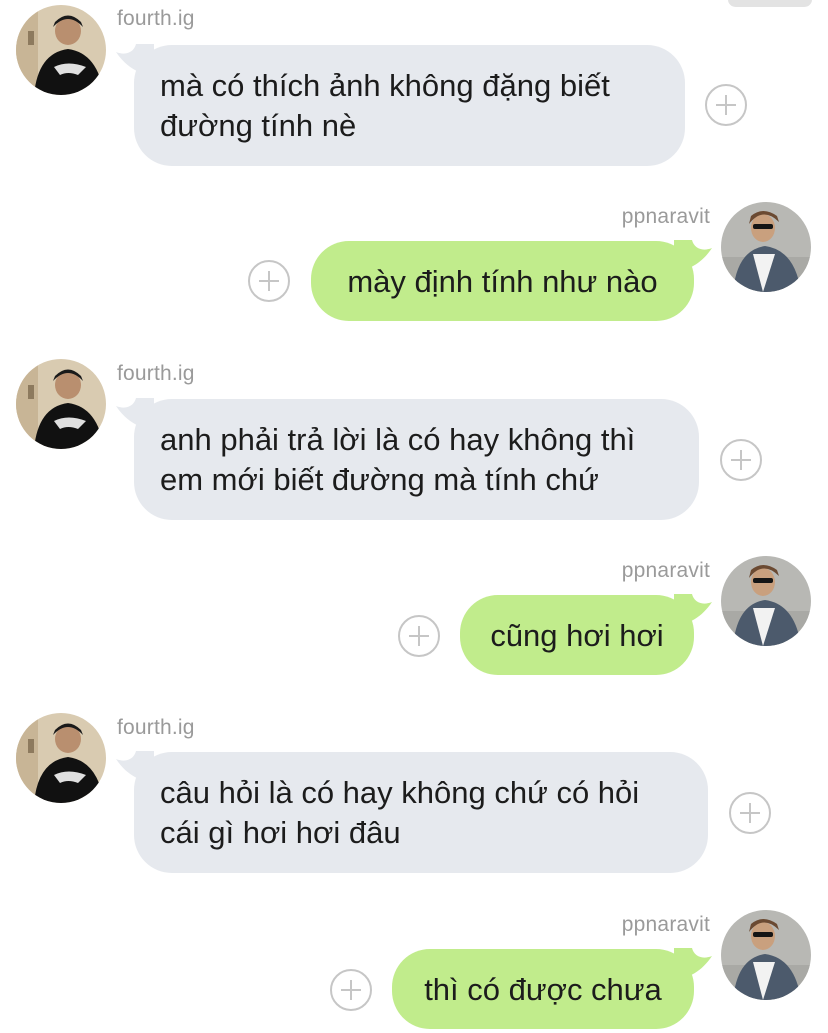  What do you see at coordinates (280, 832) in the screenshot?
I see `message-line: cái gì hơi hơi đâu` at bounding box center [280, 832].